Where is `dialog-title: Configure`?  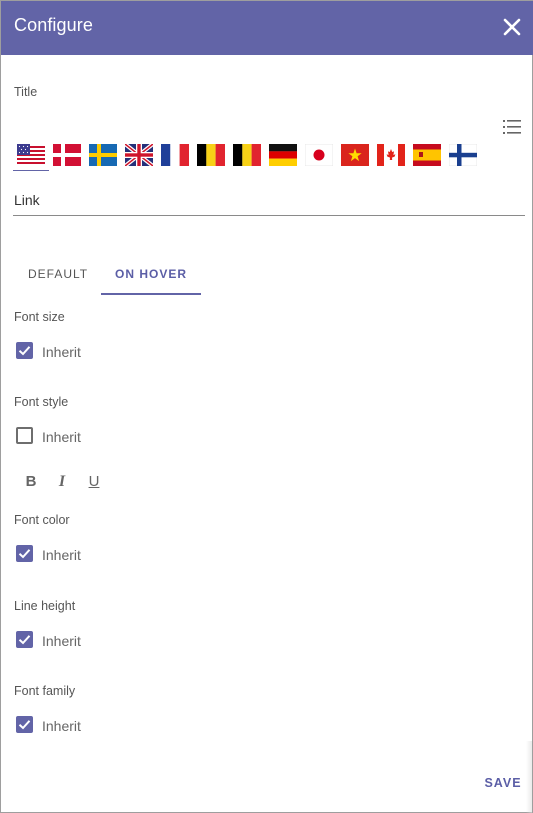 dialog-title: Configure is located at coordinates (53, 25).